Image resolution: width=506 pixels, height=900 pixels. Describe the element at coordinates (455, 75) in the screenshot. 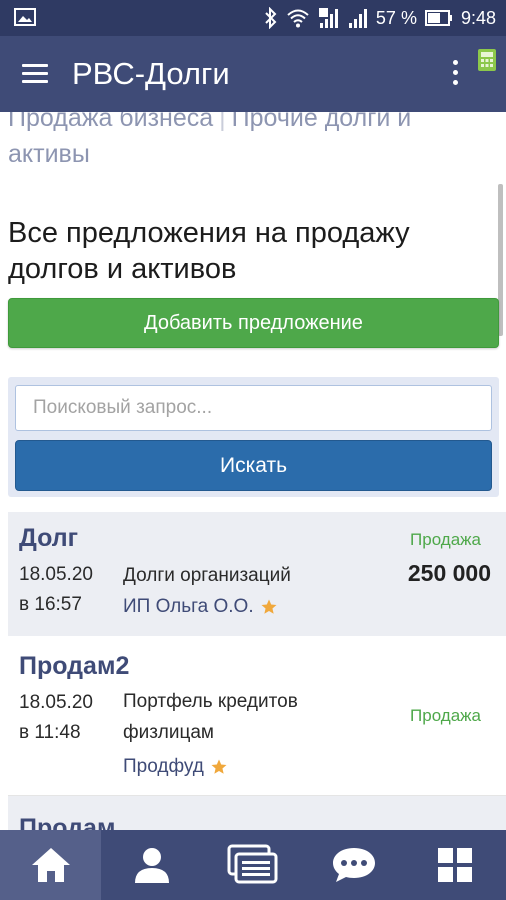

I see `more-vert-icon` at that location.